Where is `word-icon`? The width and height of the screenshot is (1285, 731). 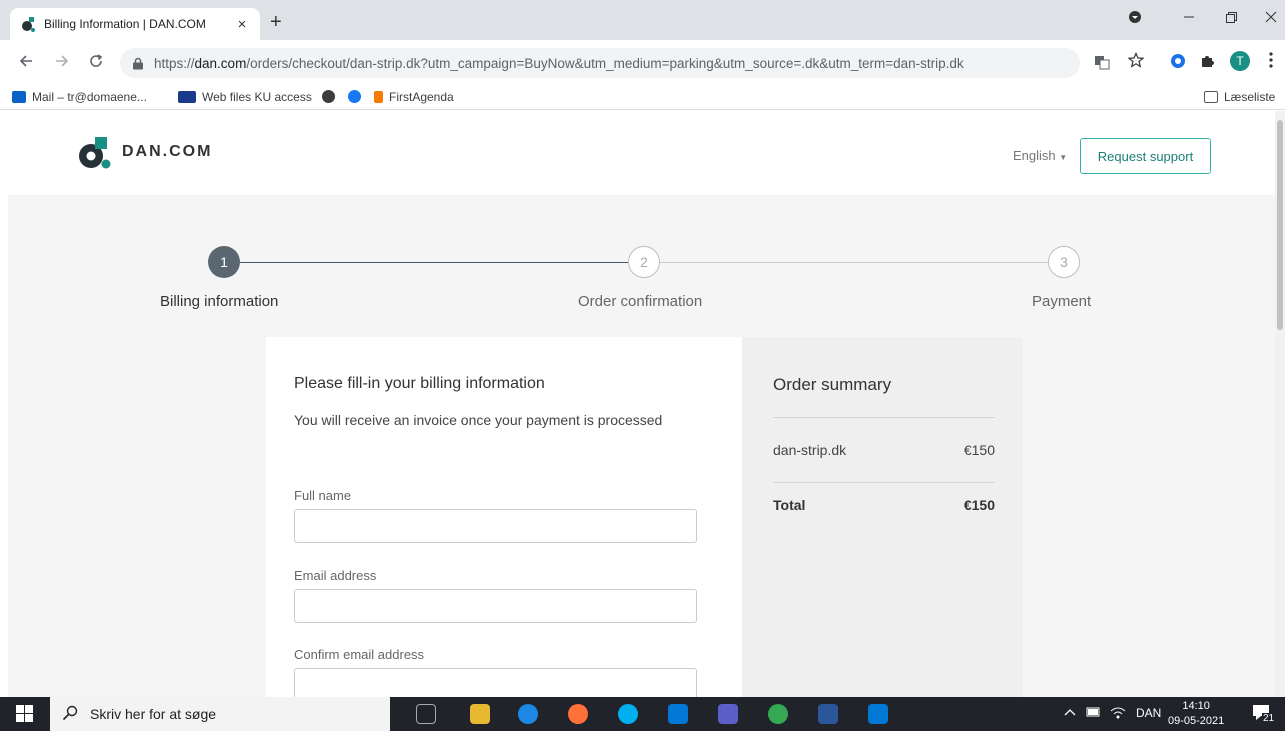 word-icon is located at coordinates (828, 714).